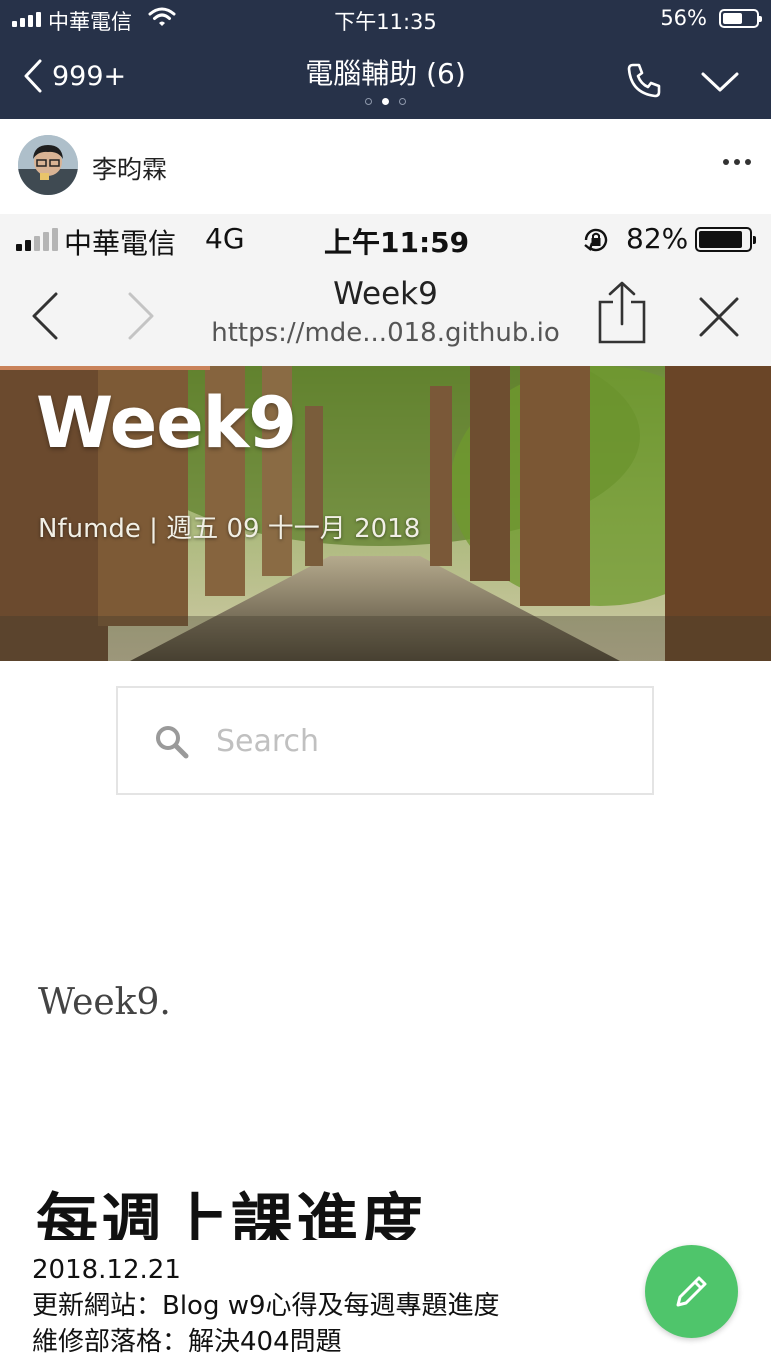 The image size is (771, 1371). I want to click on sender-name: 李昀霖, so click(129, 168).